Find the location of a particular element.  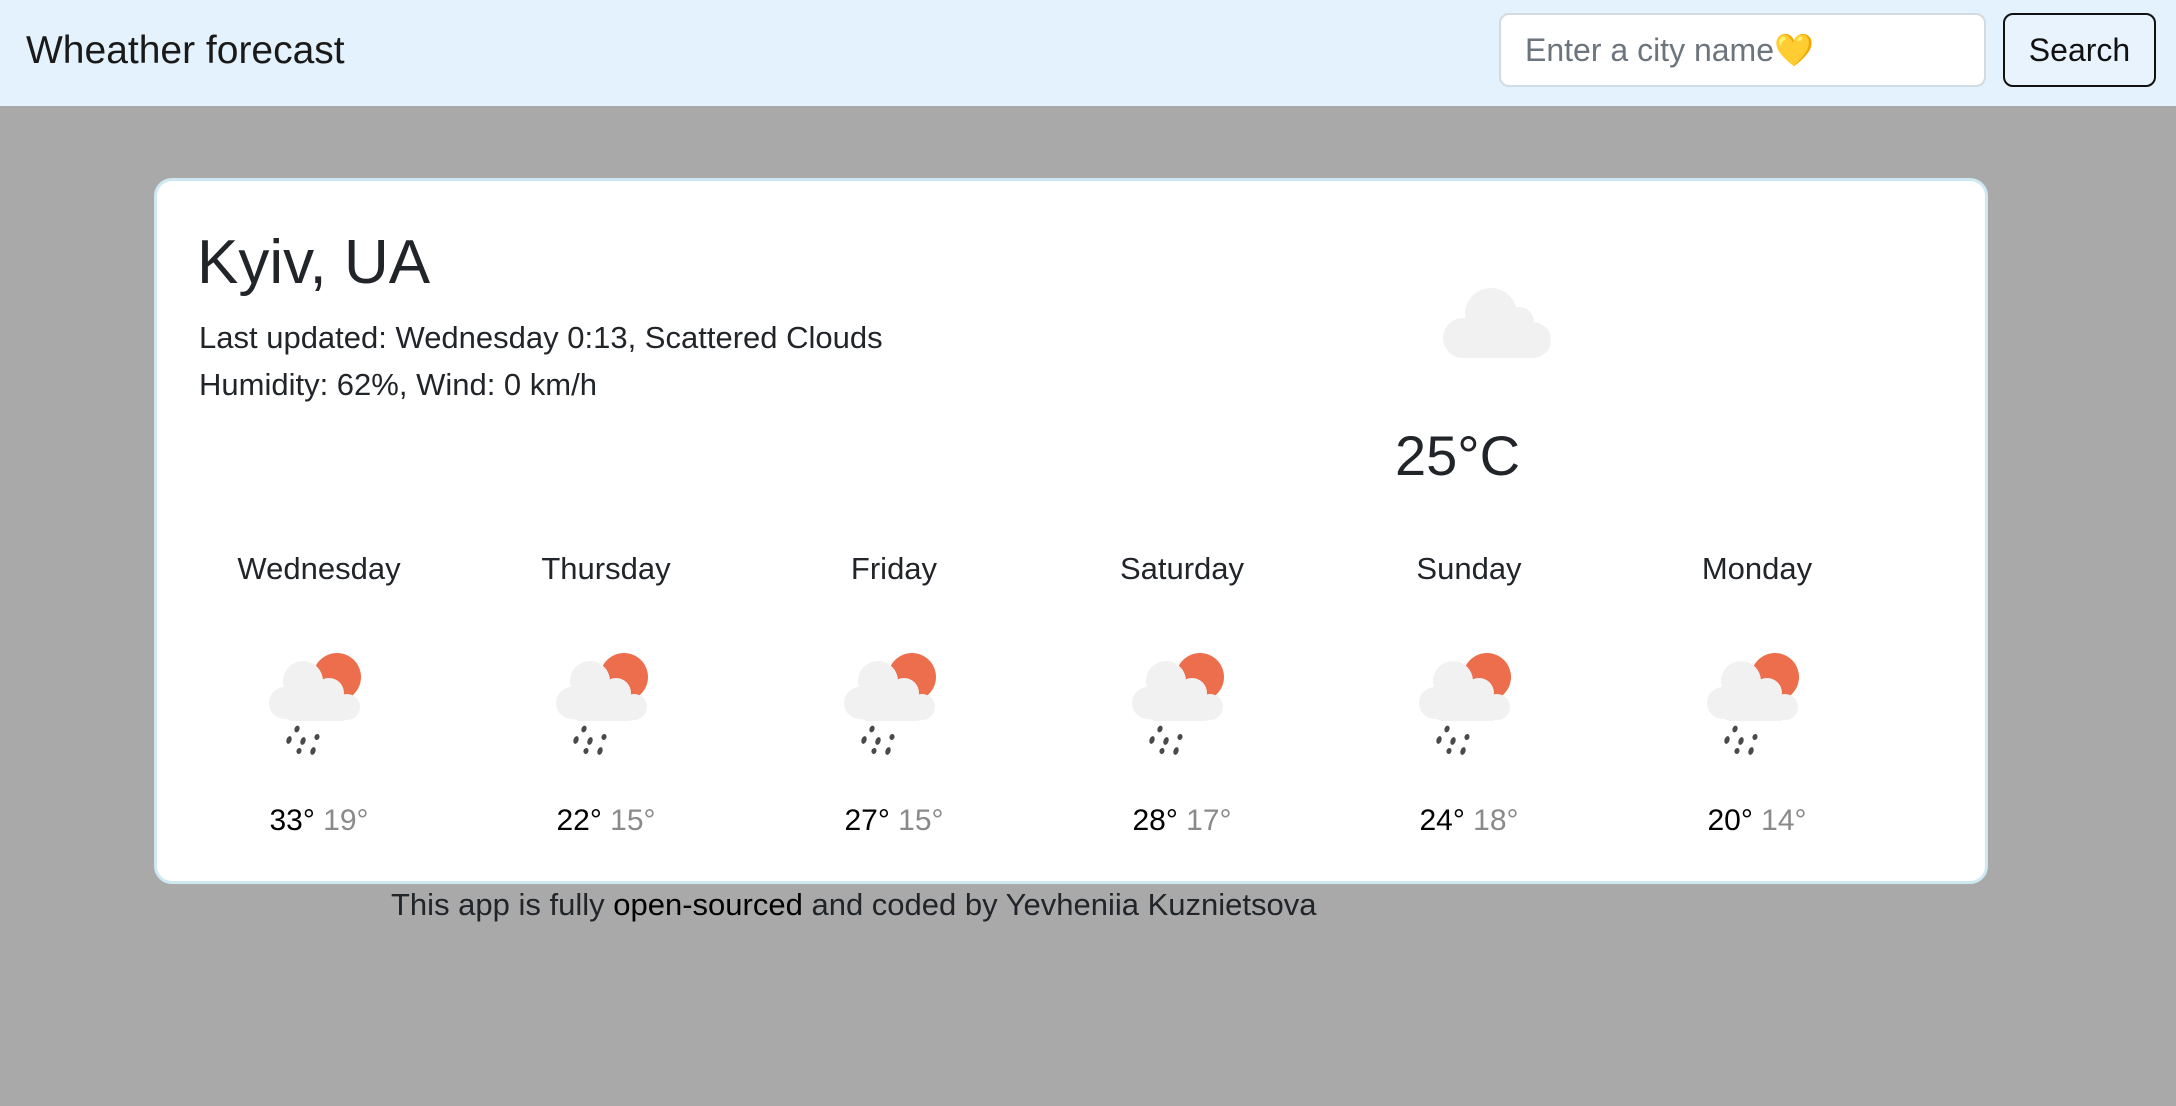

forecast-temps: 22° 15° is located at coordinates (606, 821).